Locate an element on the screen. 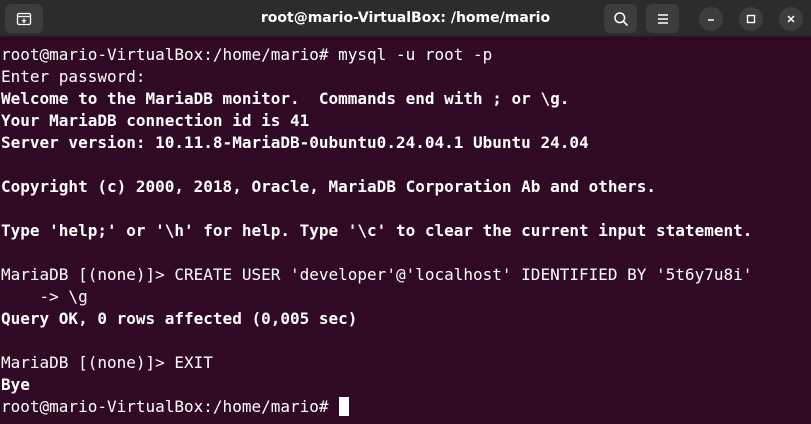 The width and height of the screenshot is (811, 424). terminal-line: MariaDB [(none)]> EXIT is located at coordinates (107, 362).